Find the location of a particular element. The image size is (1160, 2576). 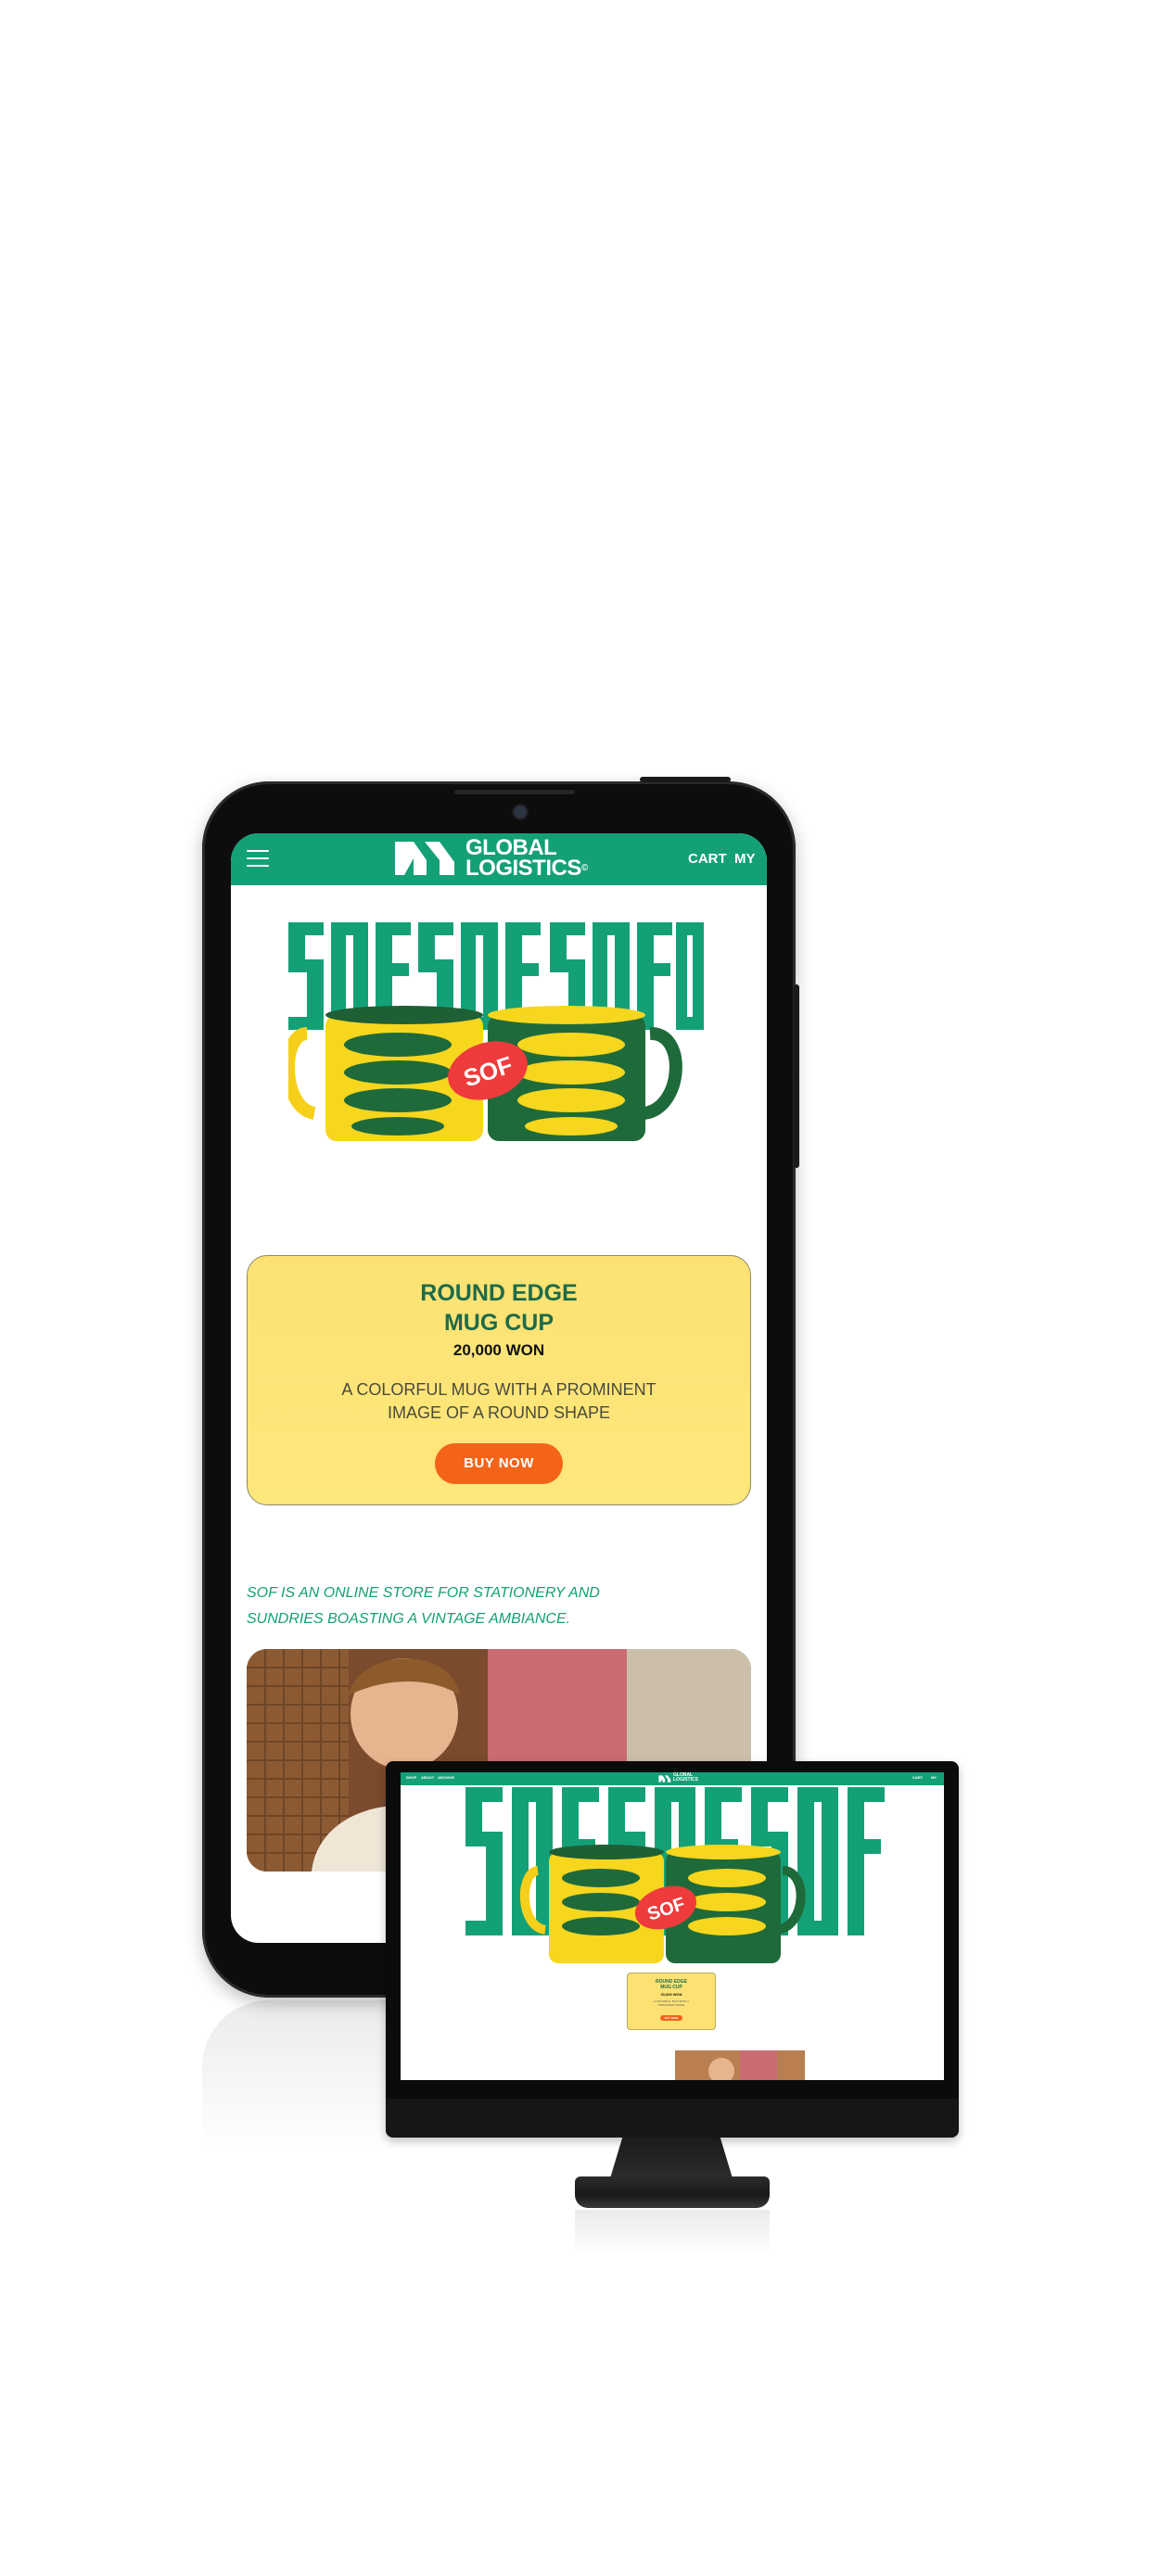

product-title: ROUND EDGE MUG CUP is located at coordinates (499, 1308).